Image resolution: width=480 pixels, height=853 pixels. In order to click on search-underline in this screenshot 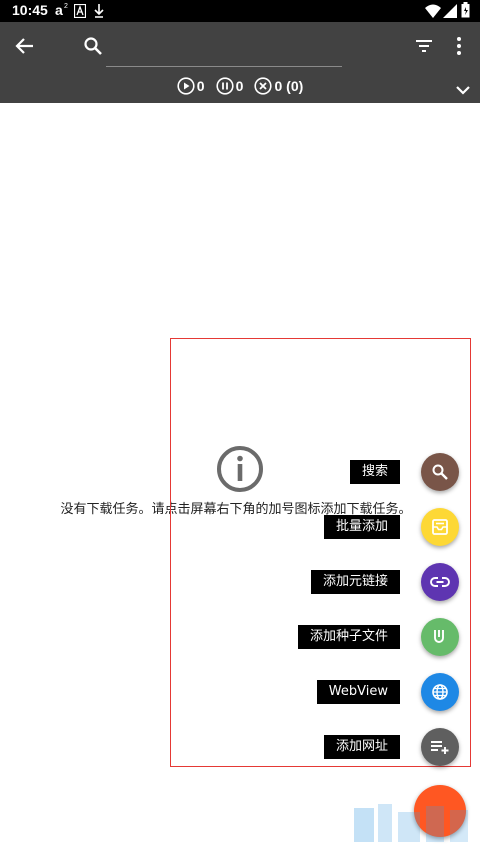, I will do `click(224, 66)`.